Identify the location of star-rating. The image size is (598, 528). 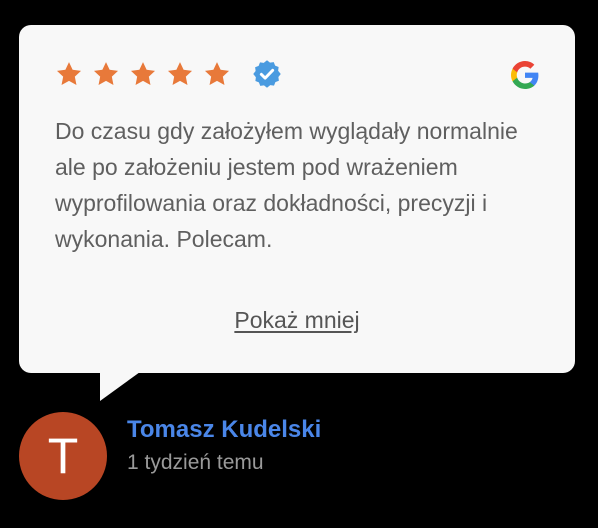
(168, 74).